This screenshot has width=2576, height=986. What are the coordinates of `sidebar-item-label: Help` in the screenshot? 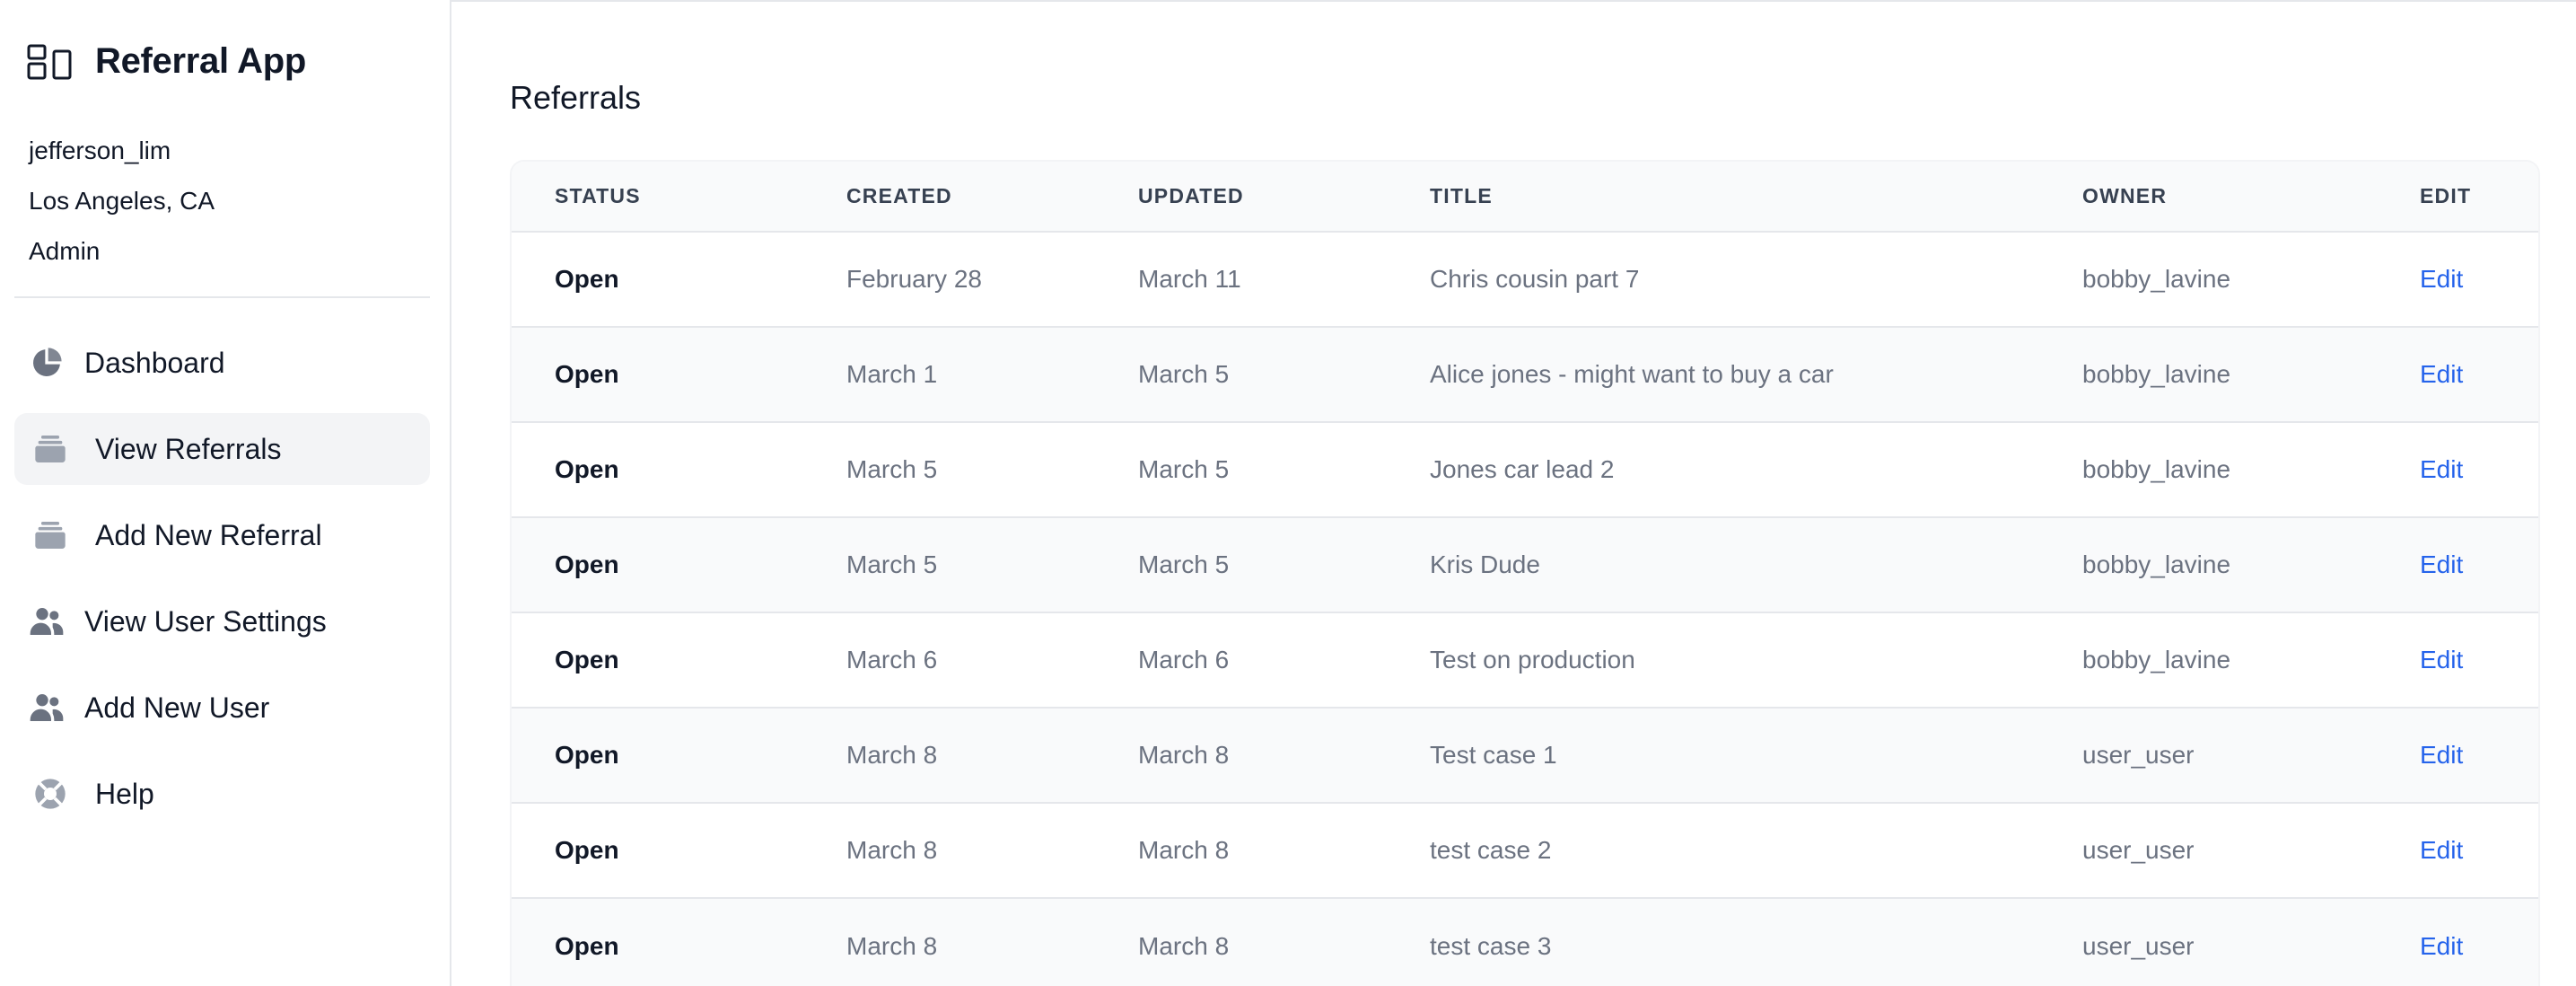 It's located at (124, 794).